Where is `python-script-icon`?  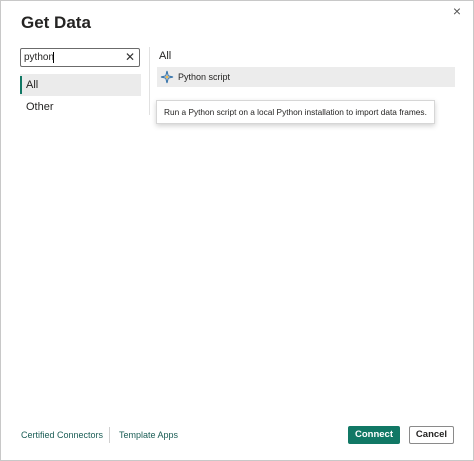 python-script-icon is located at coordinates (167, 77).